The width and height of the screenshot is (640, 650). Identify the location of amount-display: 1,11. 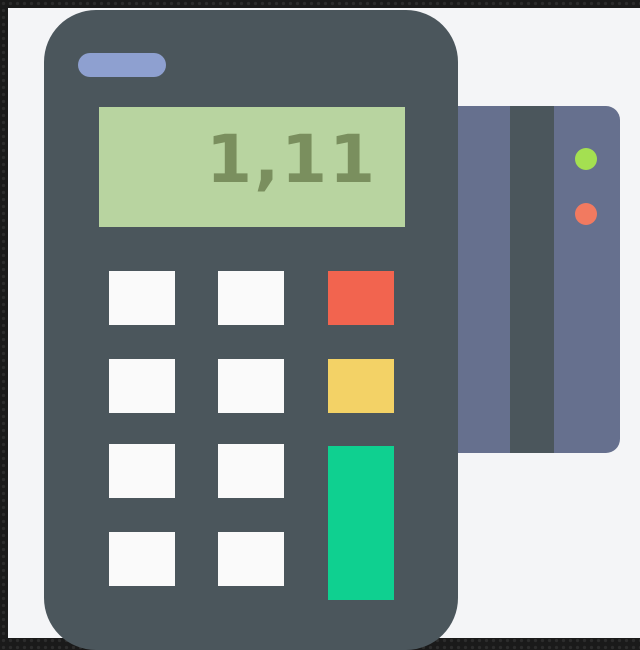
(252, 167).